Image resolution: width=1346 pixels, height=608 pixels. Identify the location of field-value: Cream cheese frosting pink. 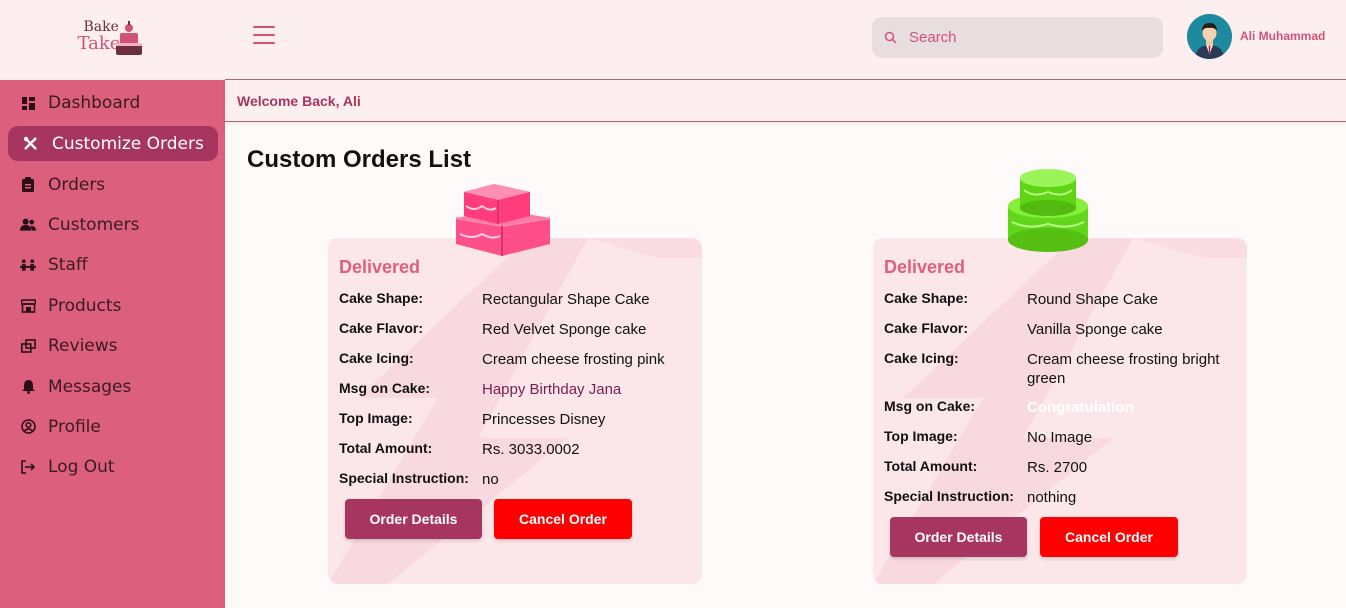
(573, 359).